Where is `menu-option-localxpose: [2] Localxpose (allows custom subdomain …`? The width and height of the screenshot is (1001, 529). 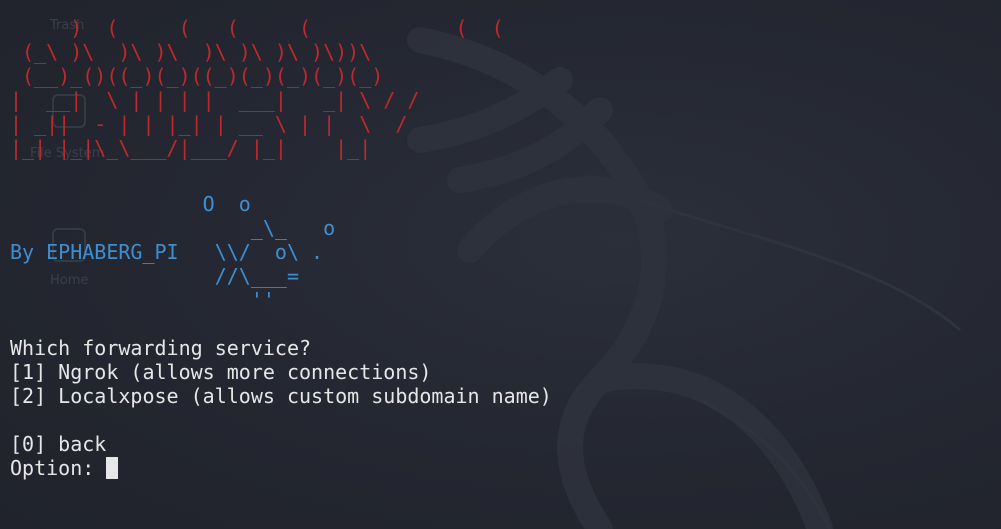
menu-option-localxpose: [2] Localxpose (allows custom subdomain … is located at coordinates (281, 396).